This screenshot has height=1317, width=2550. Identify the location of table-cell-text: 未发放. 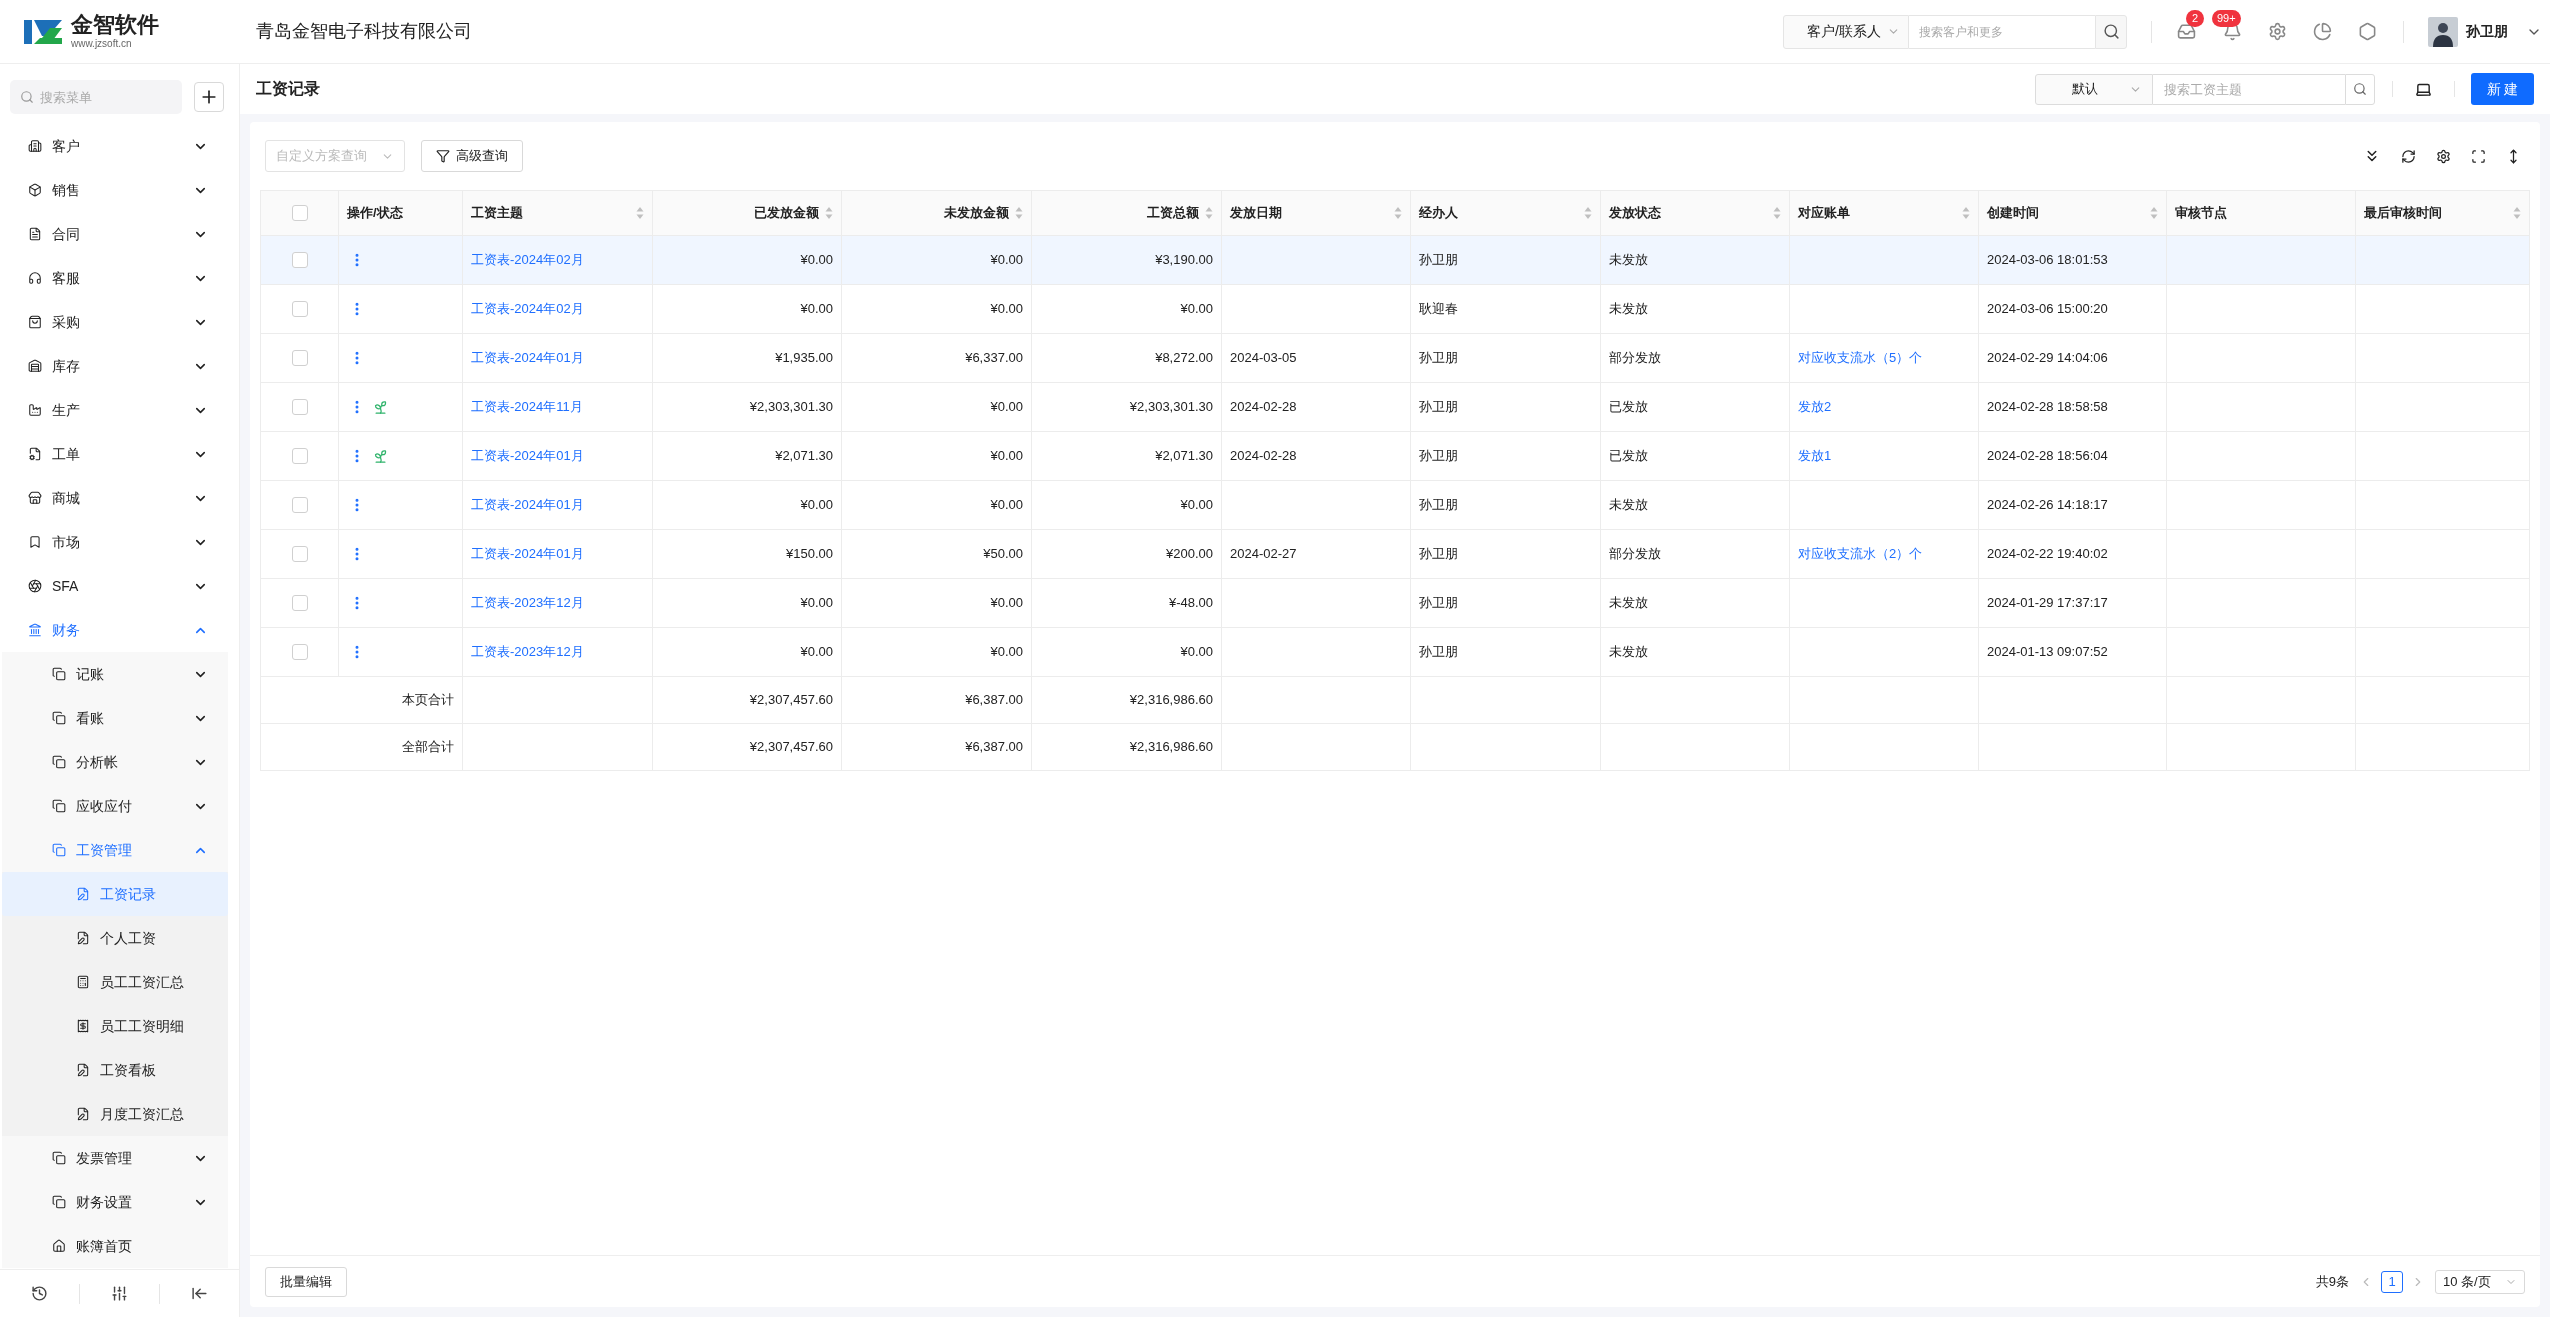
(1628, 505).